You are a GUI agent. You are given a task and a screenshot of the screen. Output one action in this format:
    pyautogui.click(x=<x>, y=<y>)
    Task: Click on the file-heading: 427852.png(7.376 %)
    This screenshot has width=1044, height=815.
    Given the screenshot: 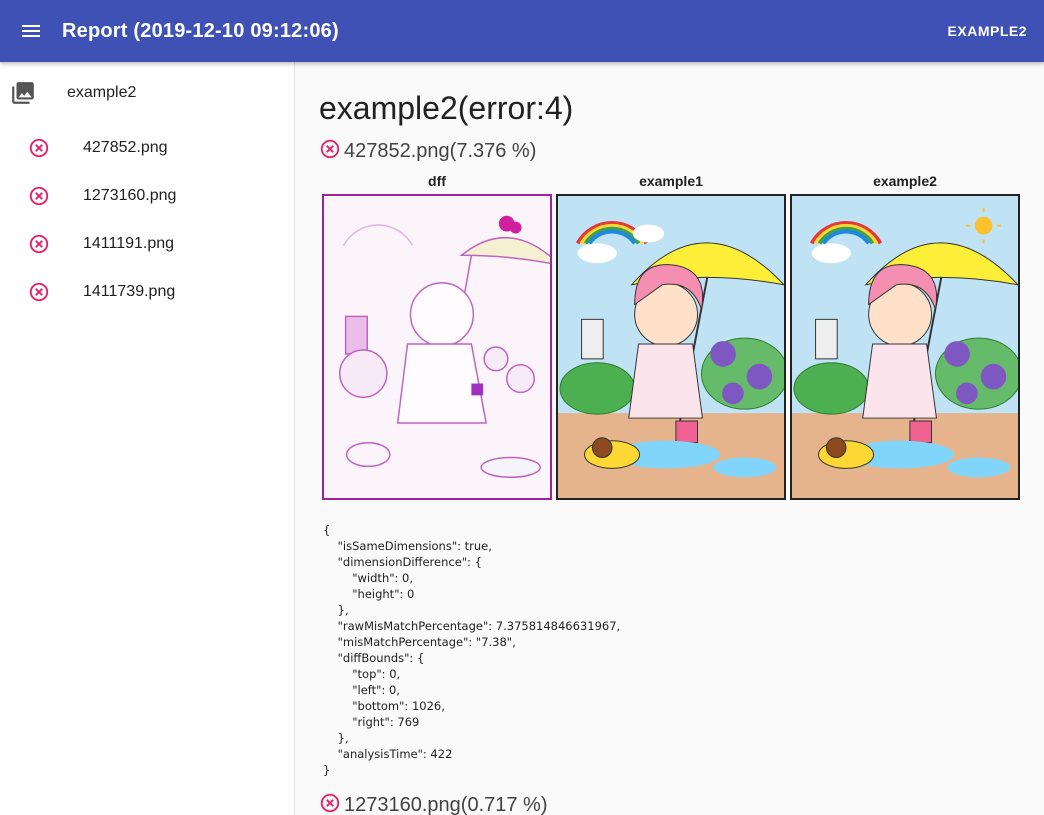 What is the action you would take?
    pyautogui.click(x=428, y=151)
    